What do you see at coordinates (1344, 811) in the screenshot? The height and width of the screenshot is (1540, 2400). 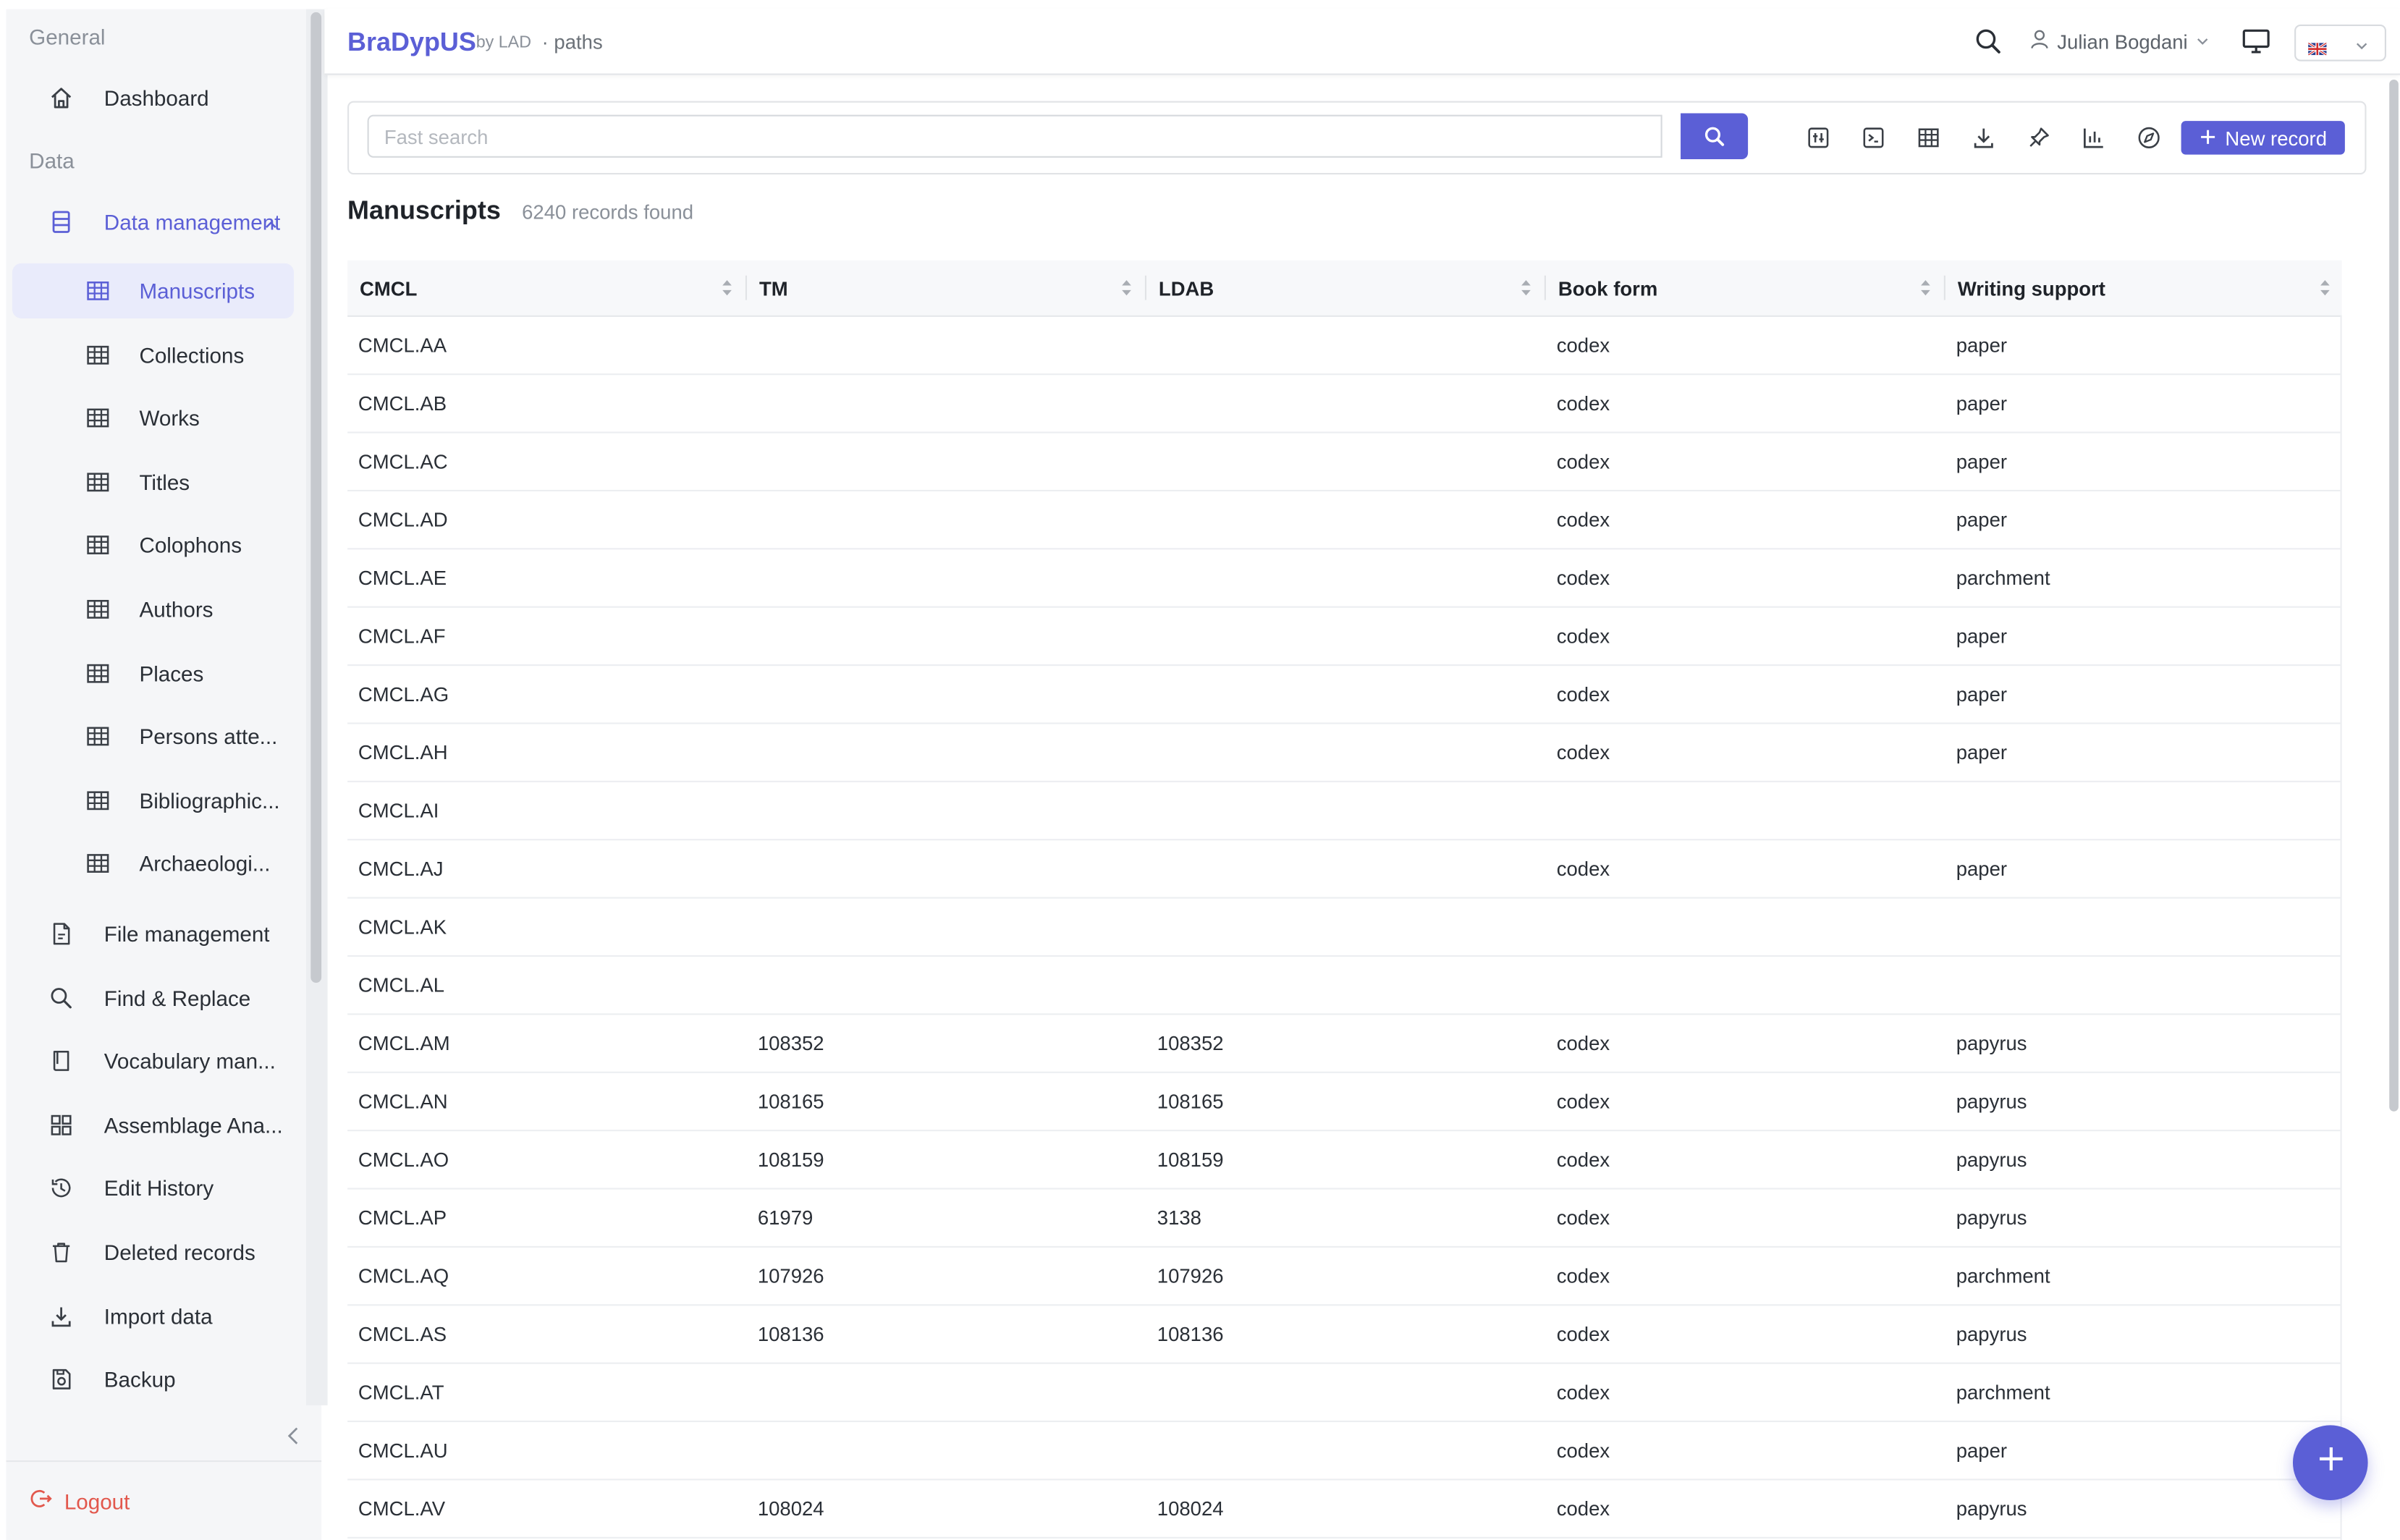 I see `table-row: CMCL.AI` at bounding box center [1344, 811].